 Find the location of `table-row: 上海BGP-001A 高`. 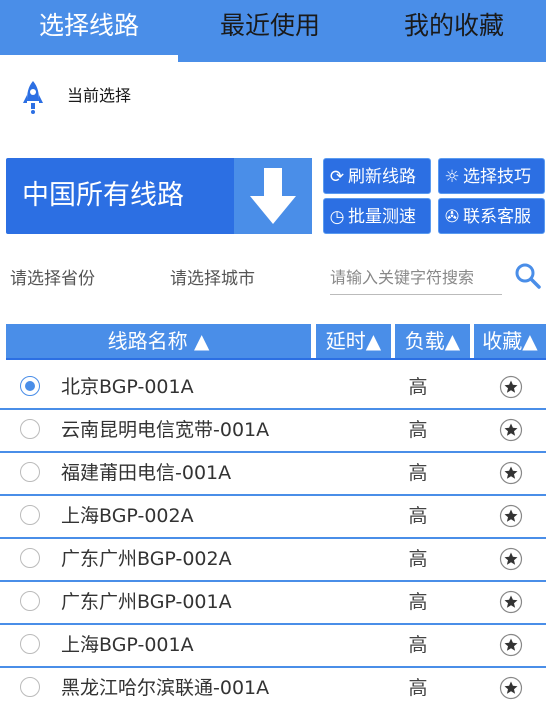

table-row: 上海BGP-001A 高 is located at coordinates (273, 646).